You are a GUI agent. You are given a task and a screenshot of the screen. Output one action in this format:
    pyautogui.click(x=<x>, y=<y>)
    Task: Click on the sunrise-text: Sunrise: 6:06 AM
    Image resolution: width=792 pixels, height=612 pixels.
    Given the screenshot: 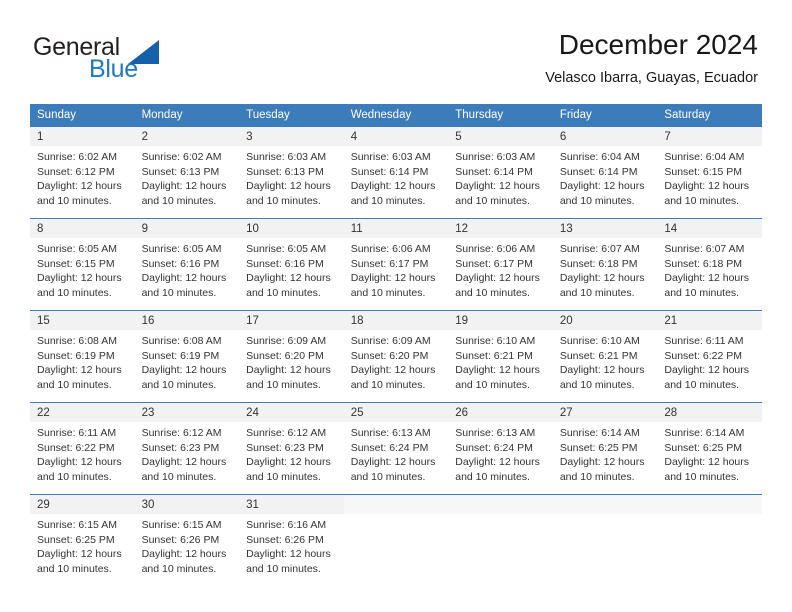 What is the action you would take?
    pyautogui.click(x=390, y=249)
    